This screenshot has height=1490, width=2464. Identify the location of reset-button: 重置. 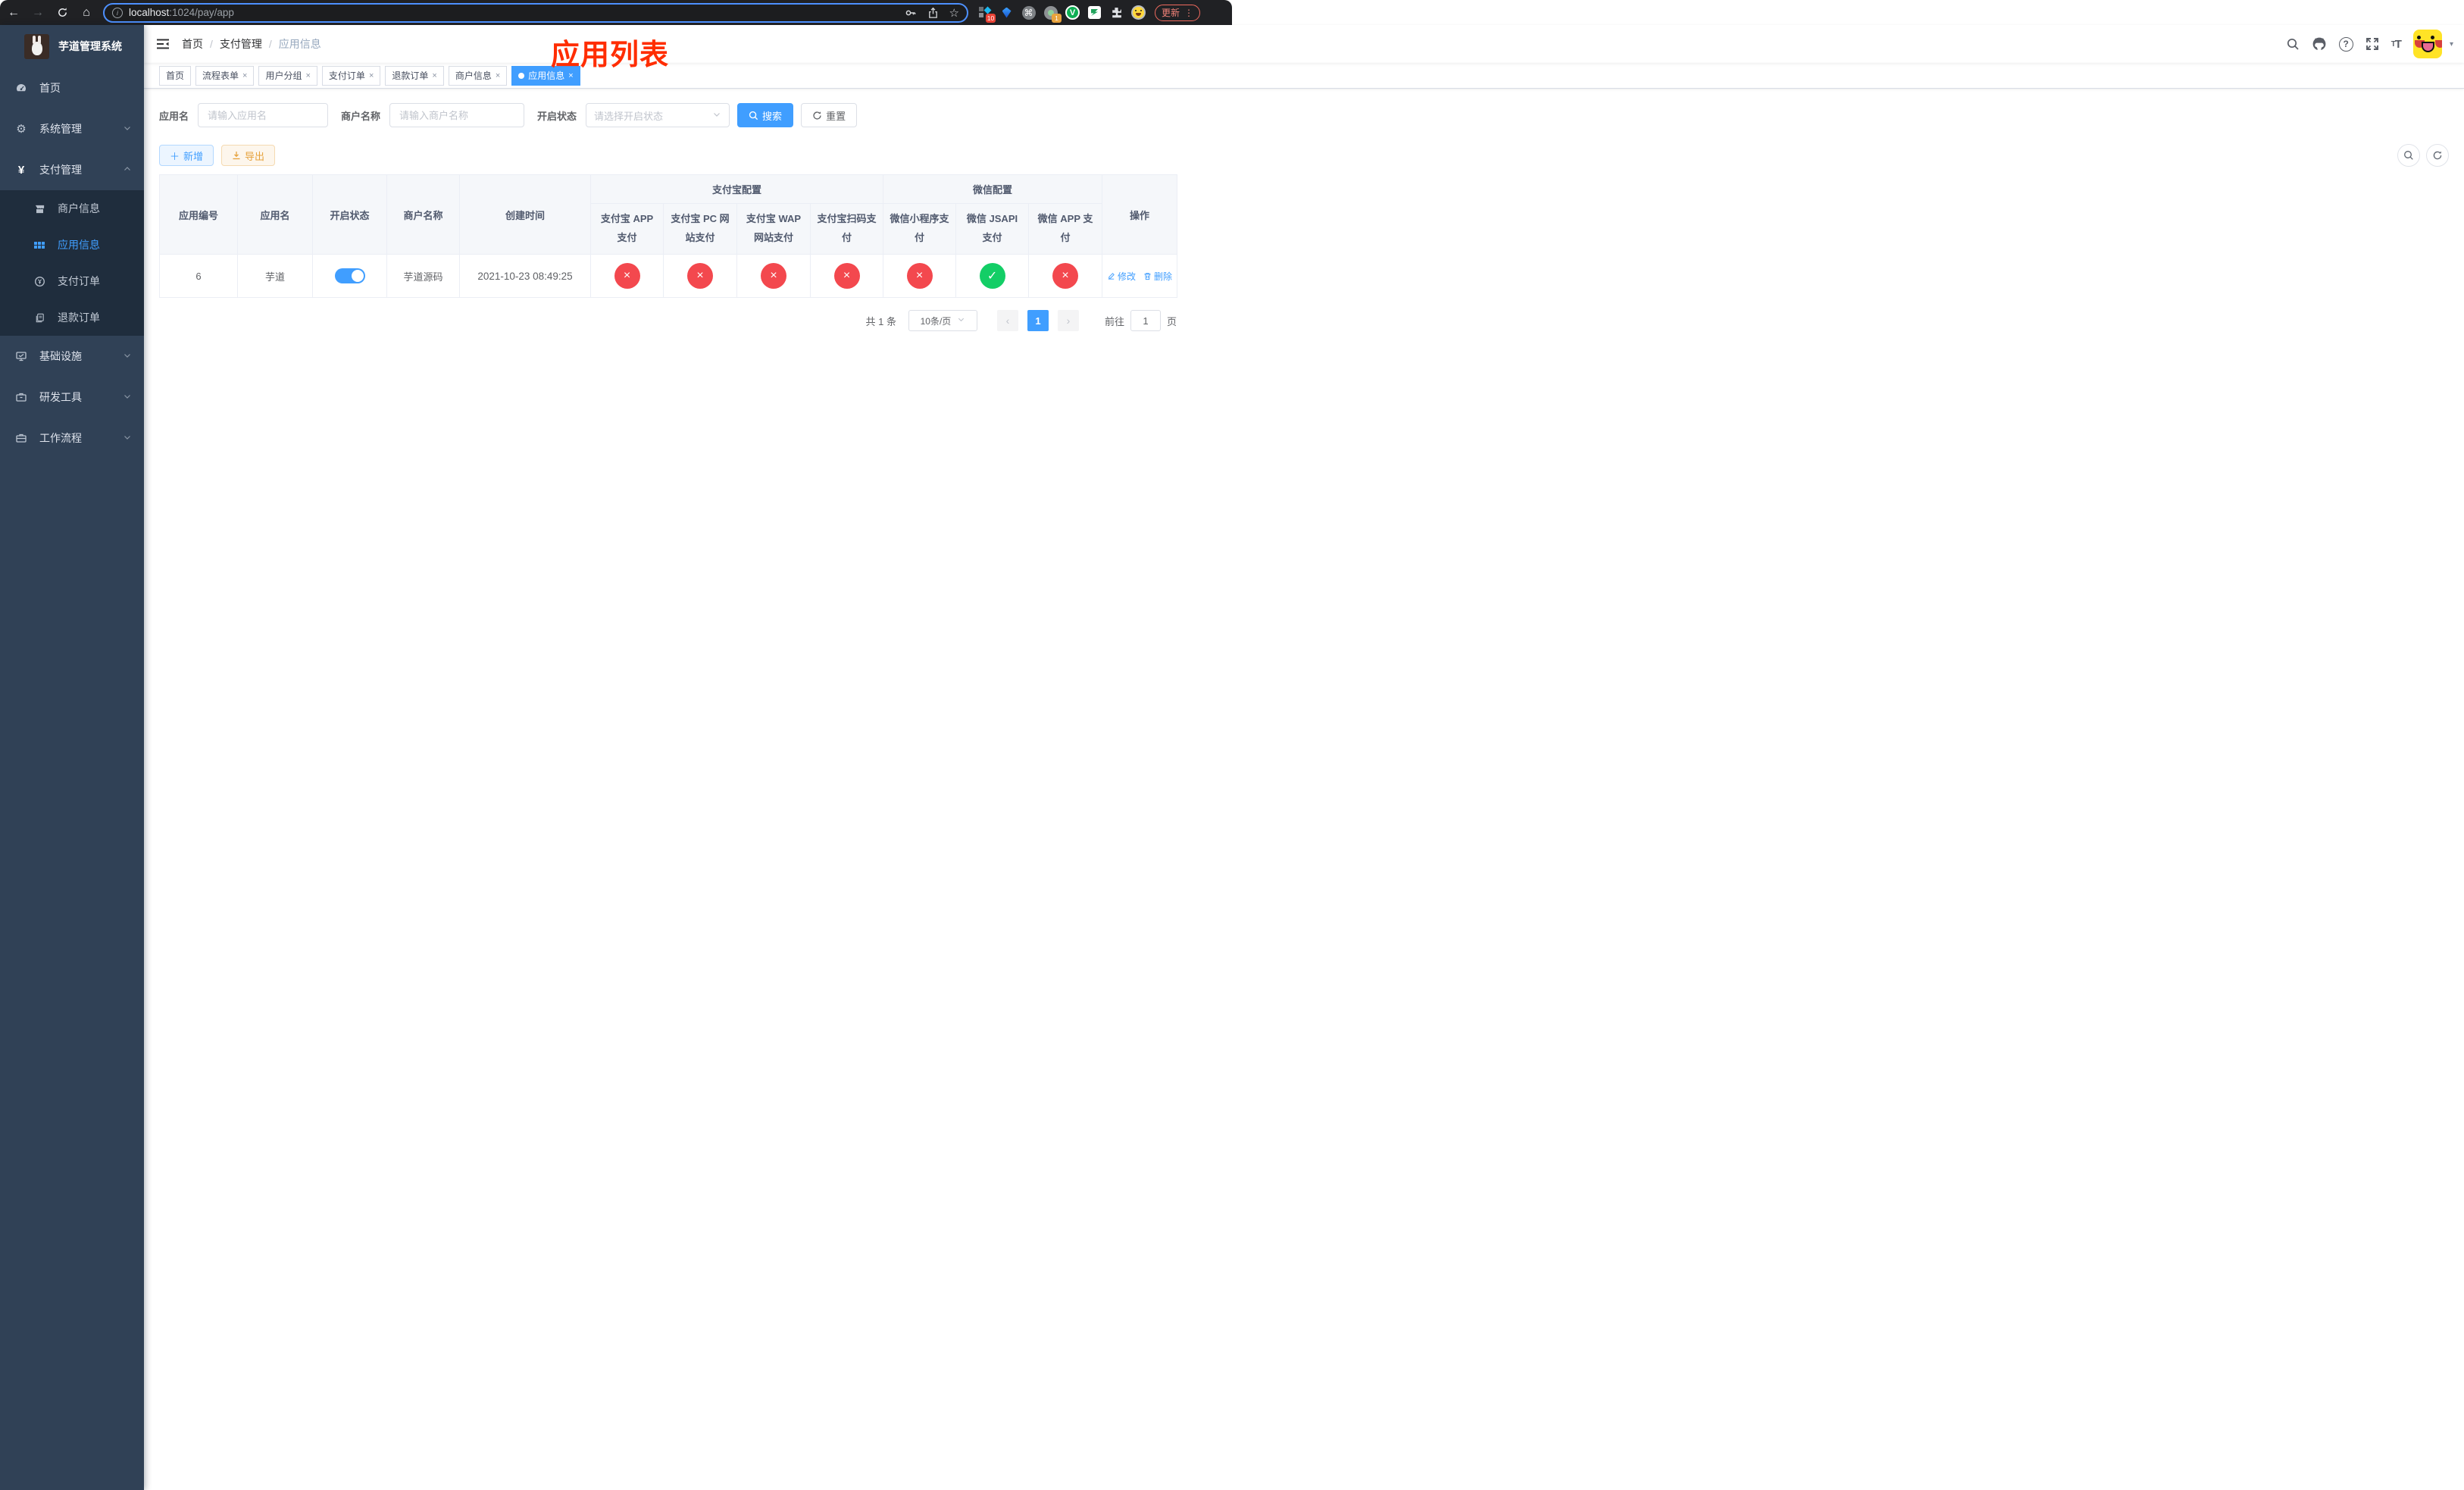
(829, 115).